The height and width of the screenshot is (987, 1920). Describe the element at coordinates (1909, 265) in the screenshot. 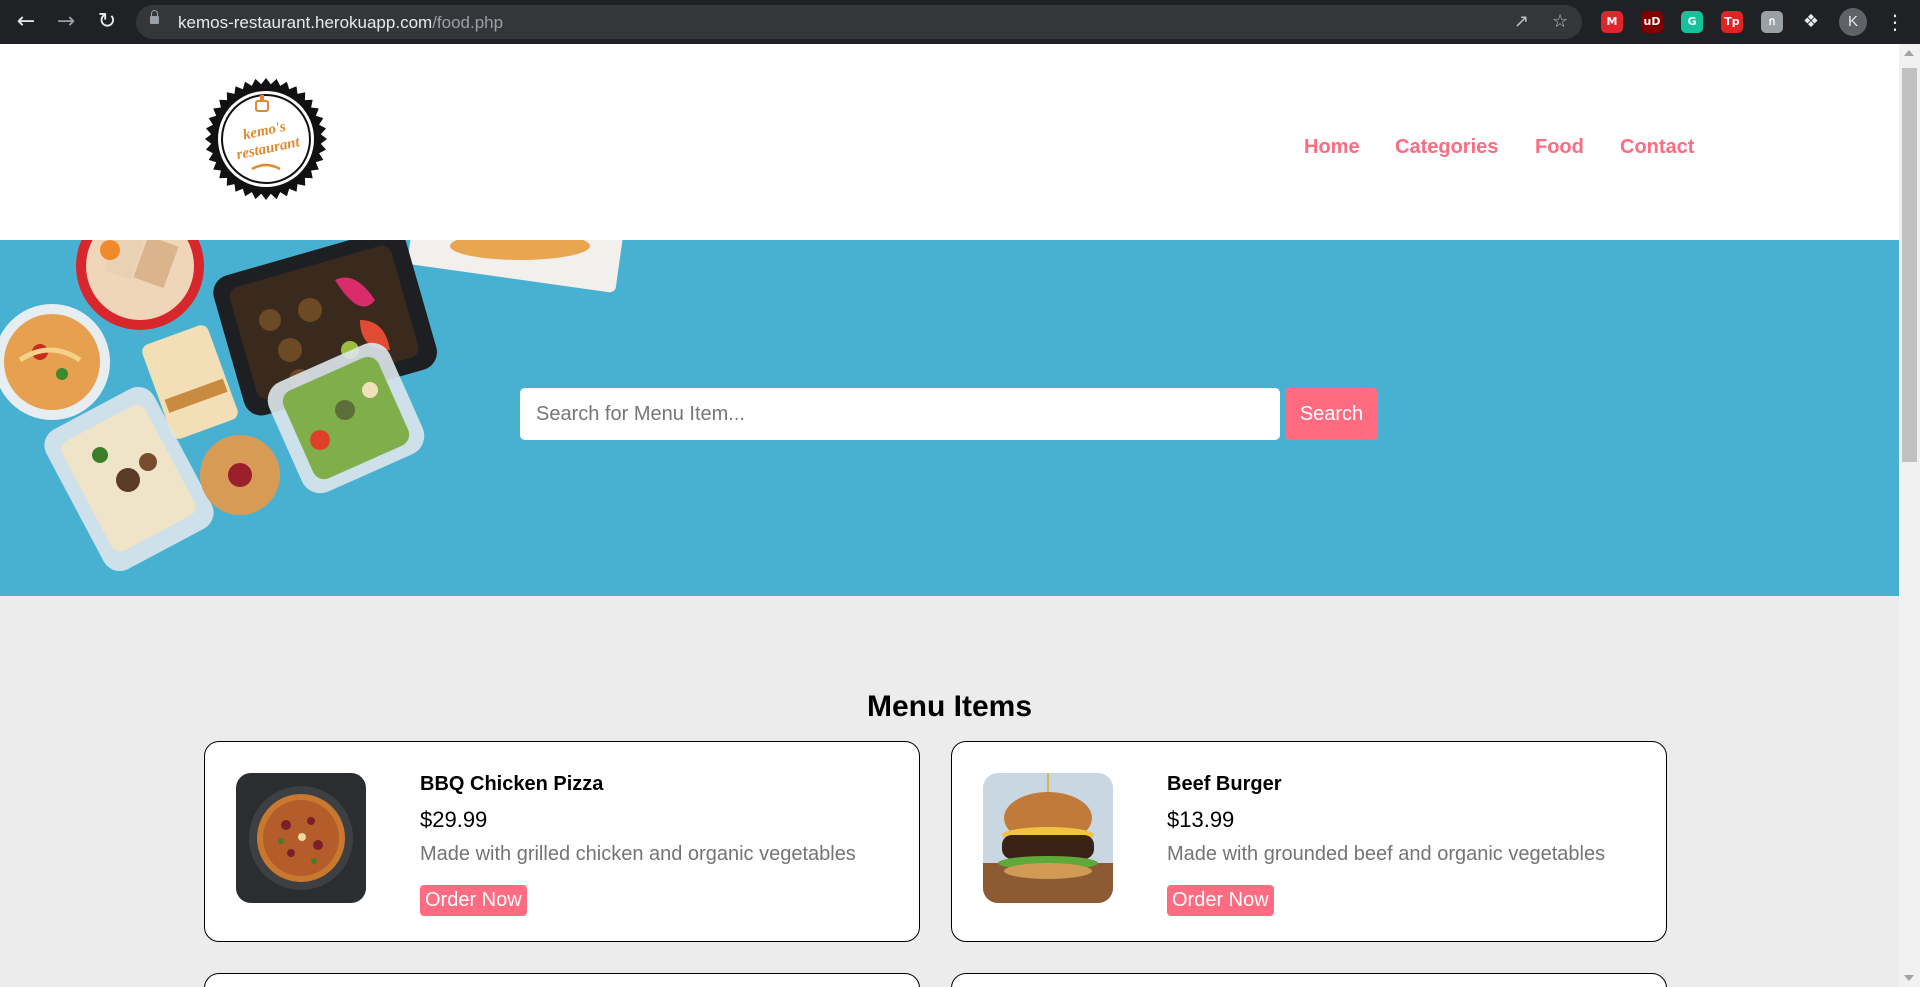

I see `scrollbar-thumb` at that location.